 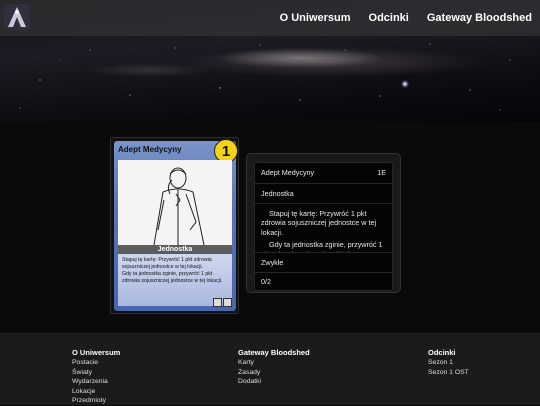 I want to click on footer-link-lokacje: Lokacje, so click(x=96, y=392).